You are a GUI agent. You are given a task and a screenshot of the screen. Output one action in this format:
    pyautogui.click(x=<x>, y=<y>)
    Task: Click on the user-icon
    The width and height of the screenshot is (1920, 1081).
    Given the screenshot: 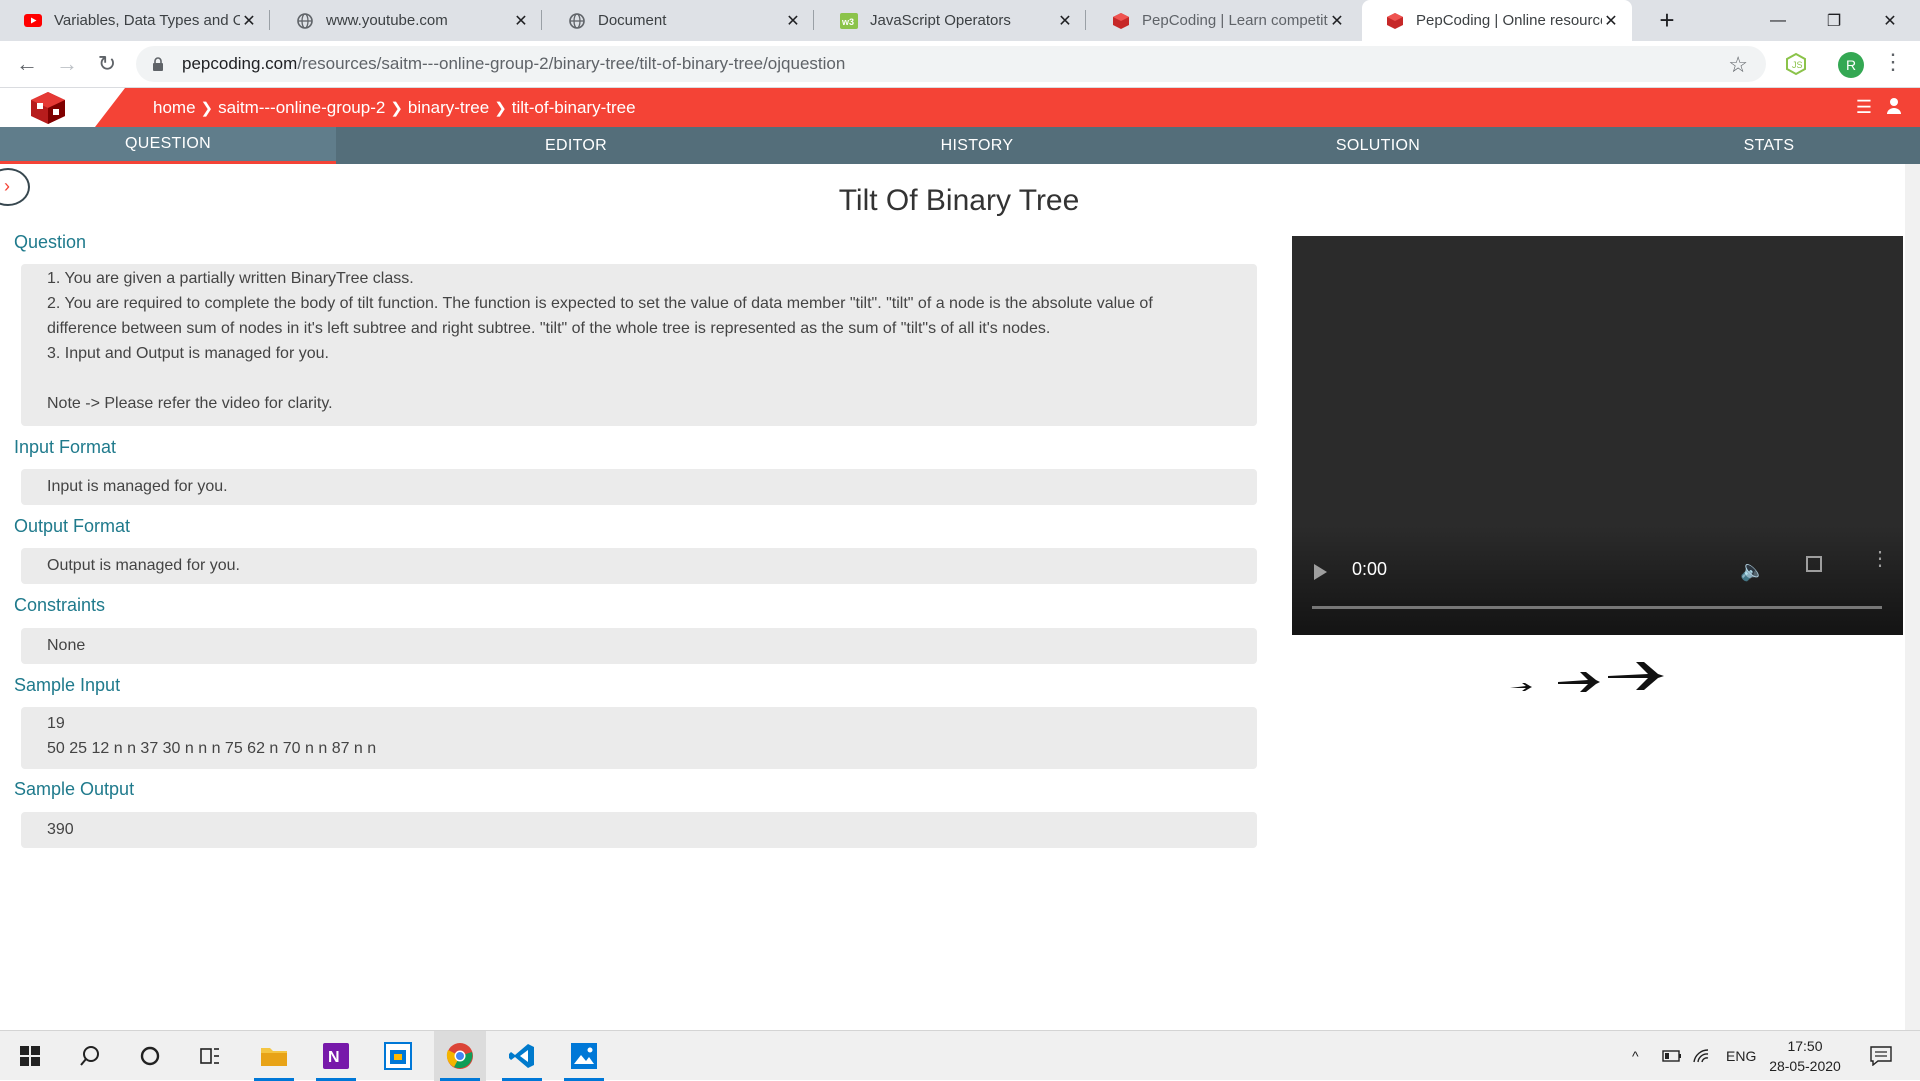 What is the action you would take?
    pyautogui.click(x=1894, y=108)
    